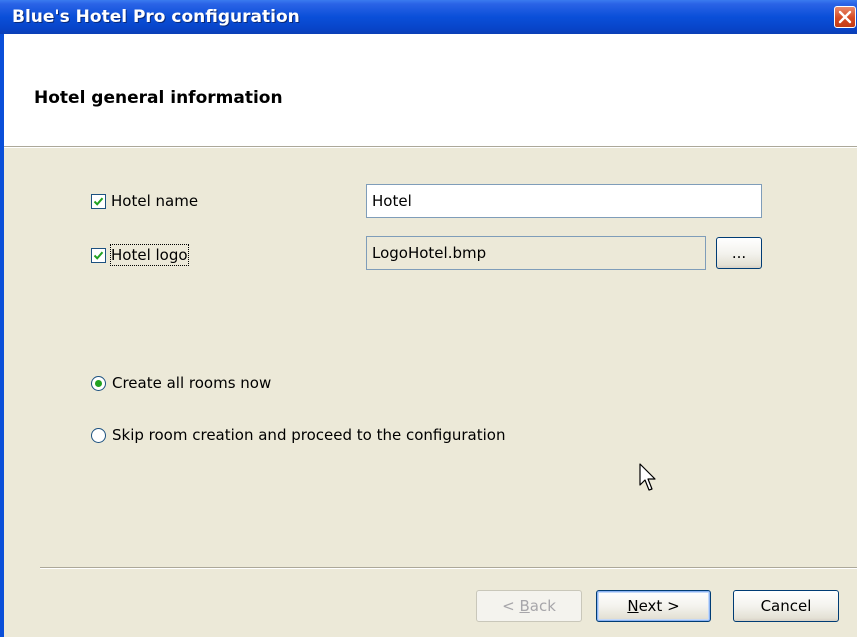 The image size is (857, 637). Describe the element at coordinates (158, 98) in the screenshot. I see `page-title: Hotel general information` at that location.